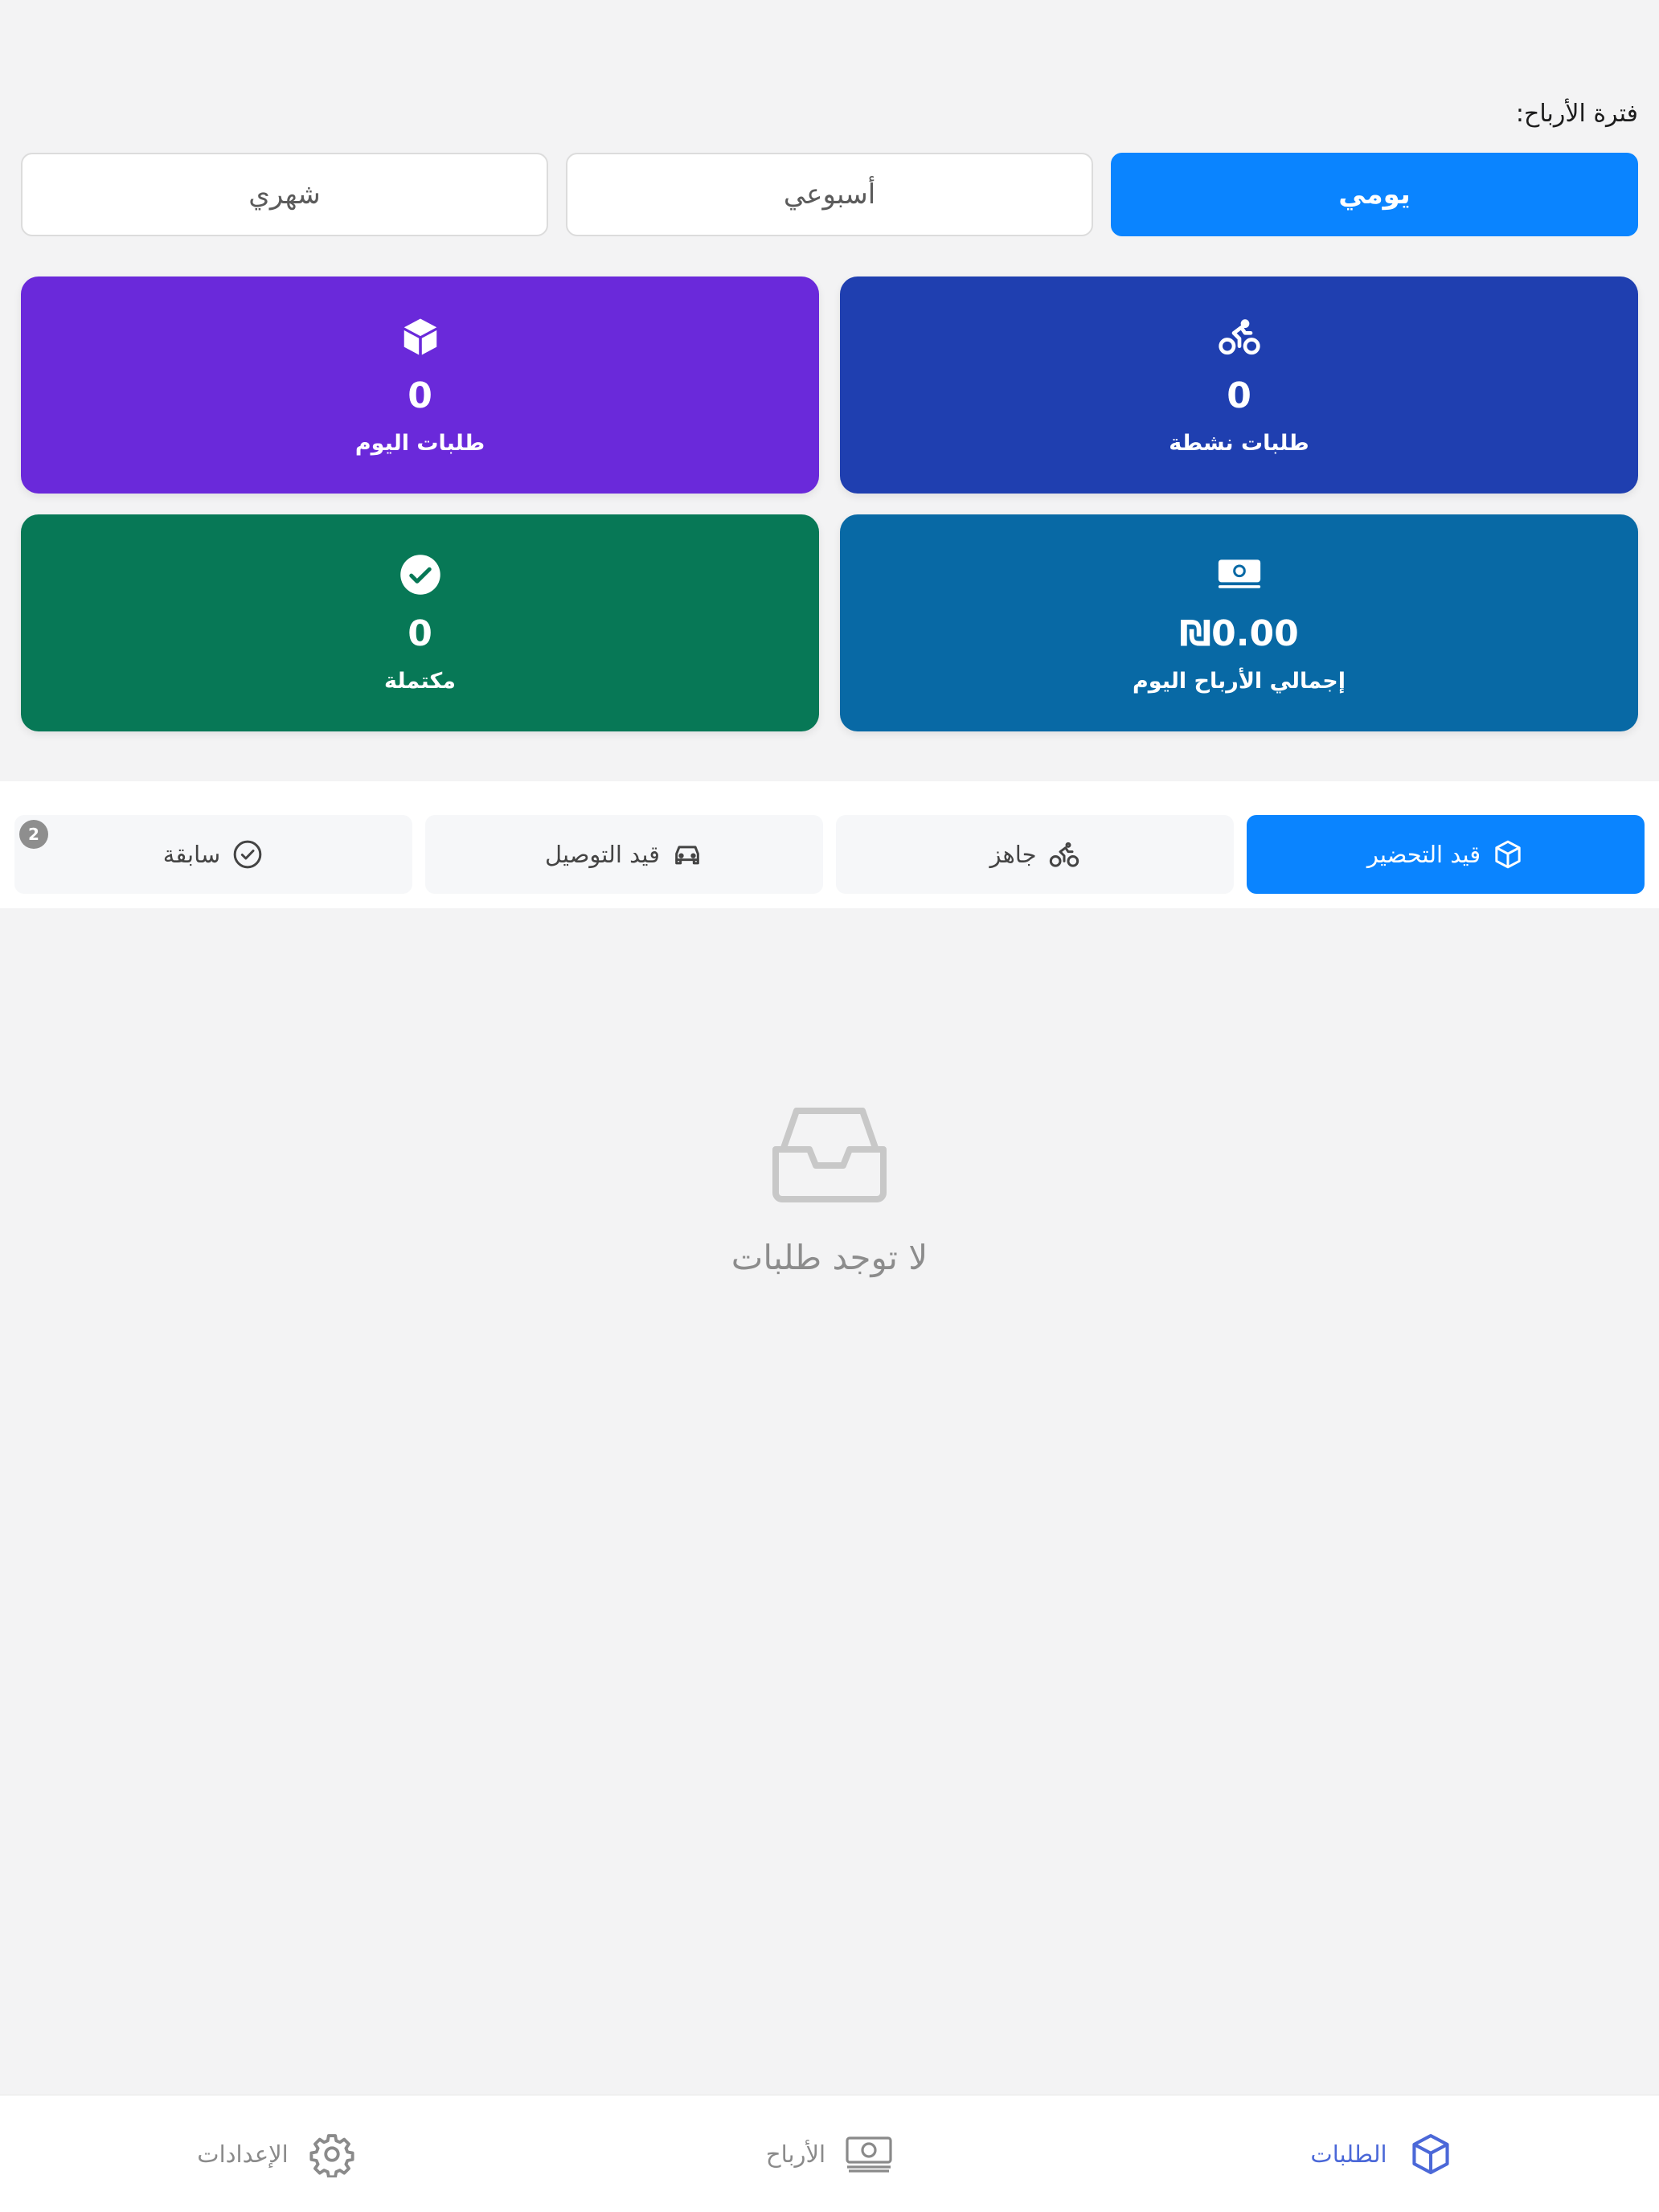 Image resolution: width=1659 pixels, height=2212 pixels. I want to click on period-monthly-button: شهري, so click(284, 194).